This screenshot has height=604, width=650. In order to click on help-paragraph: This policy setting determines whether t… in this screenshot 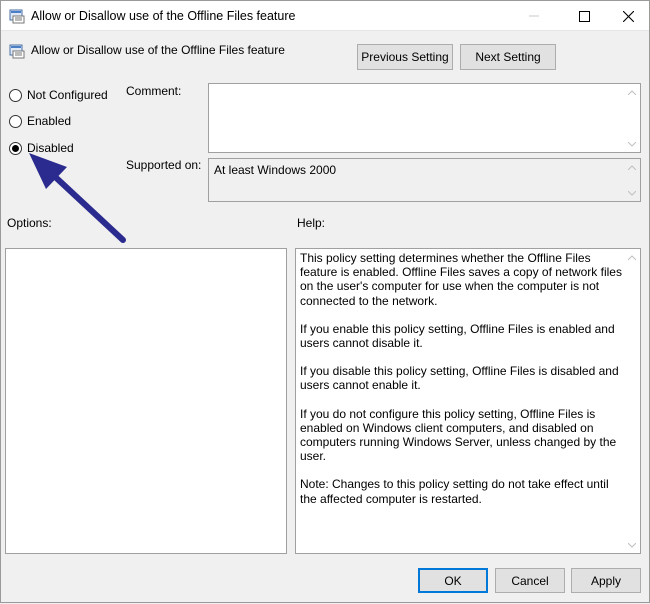, I will do `click(461, 279)`.